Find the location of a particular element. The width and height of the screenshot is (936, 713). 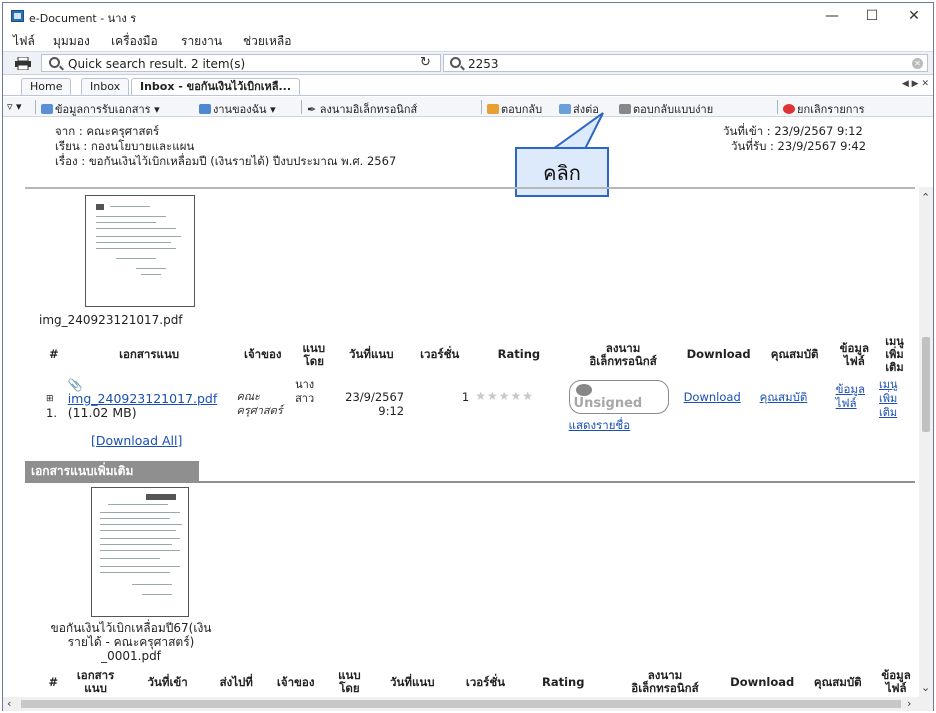

signature-icon is located at coordinates (583, 390).